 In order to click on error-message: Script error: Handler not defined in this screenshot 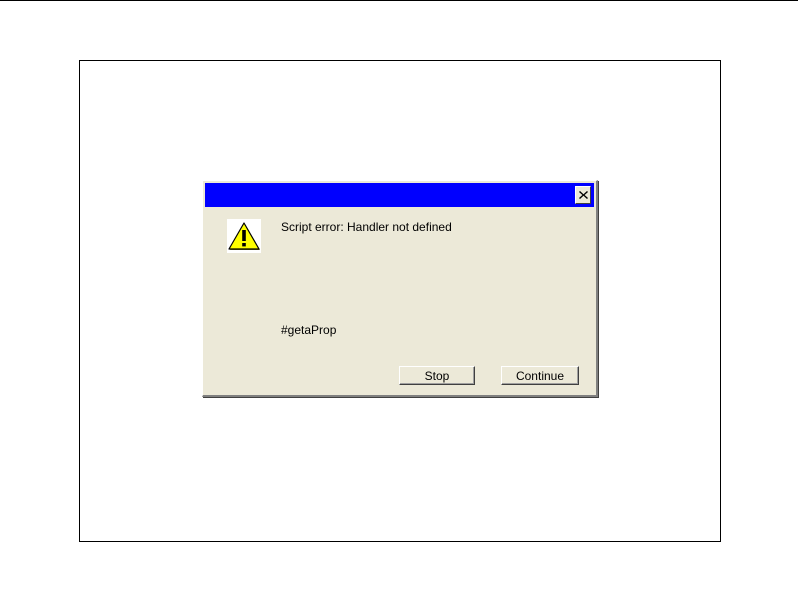, I will do `click(366, 227)`.